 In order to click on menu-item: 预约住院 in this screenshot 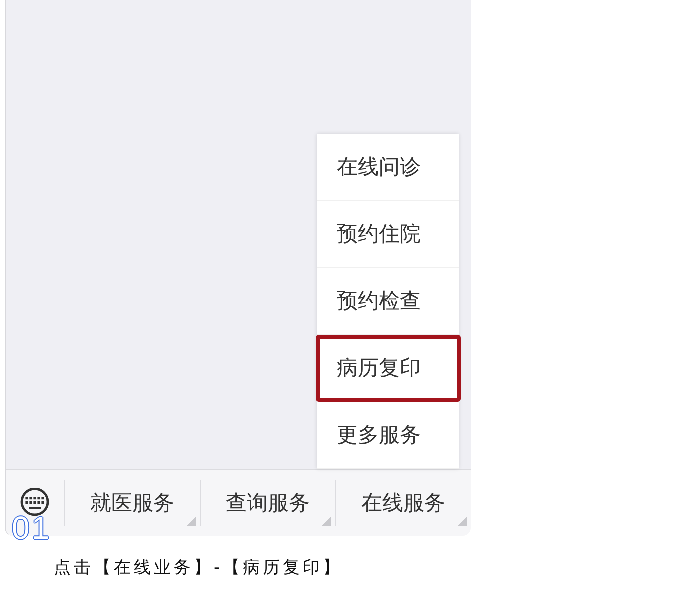, I will do `click(388, 234)`.